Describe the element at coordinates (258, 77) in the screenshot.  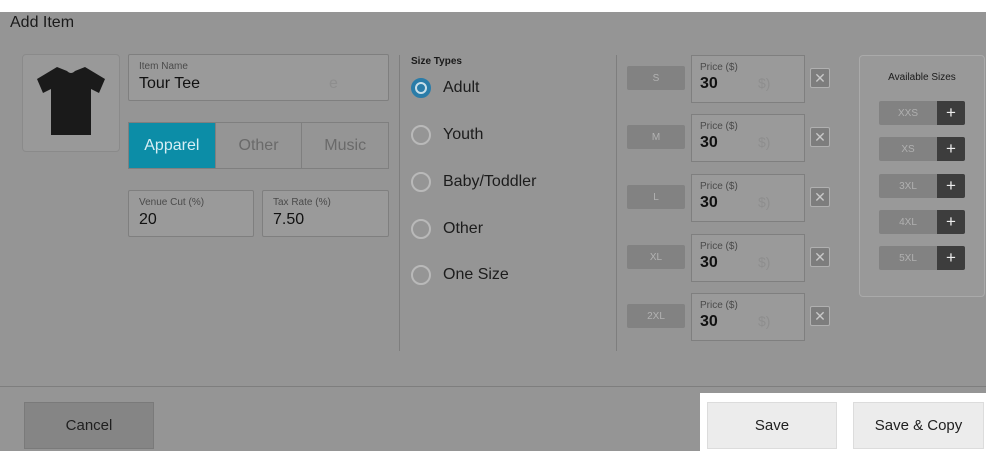
I see `item-name-field: Item Name Tour Tee e` at that location.